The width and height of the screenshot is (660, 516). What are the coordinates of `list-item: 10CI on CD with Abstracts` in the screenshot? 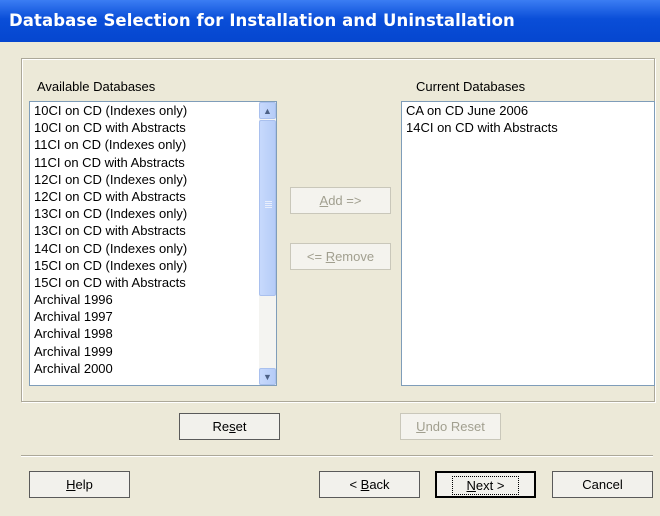 It's located at (153, 127).